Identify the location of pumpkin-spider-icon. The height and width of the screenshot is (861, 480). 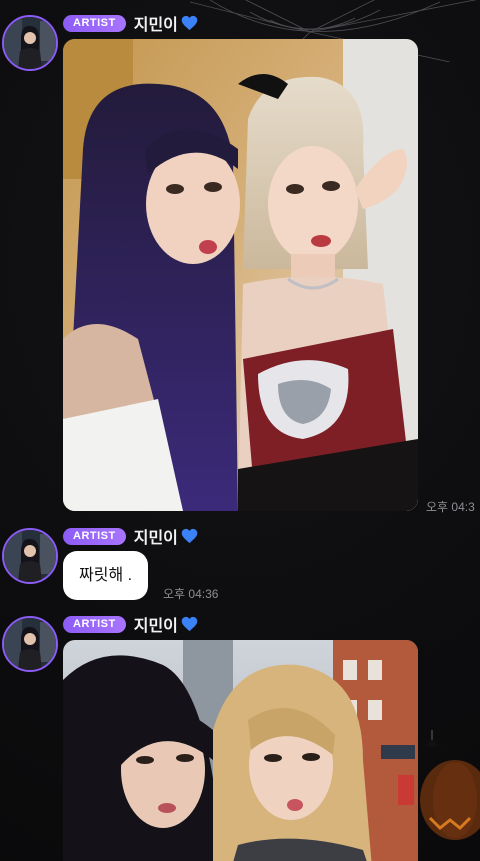
(450, 785).